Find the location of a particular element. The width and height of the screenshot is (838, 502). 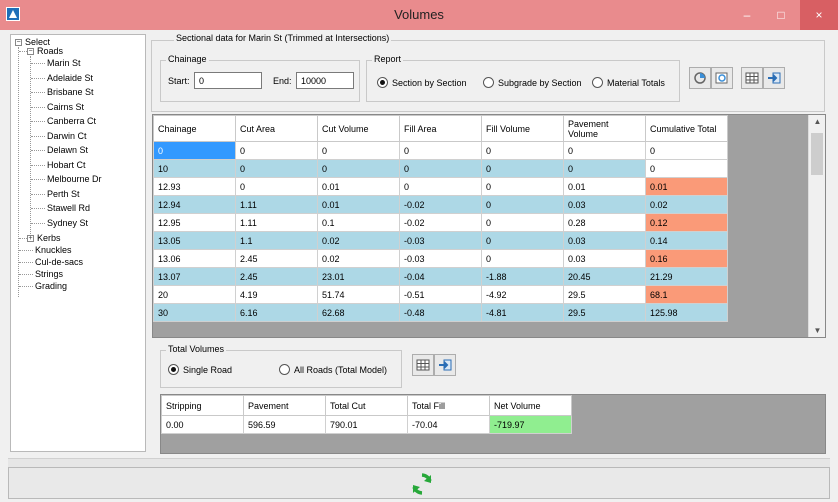

table-cell: 29.5 is located at coordinates (604, 312).